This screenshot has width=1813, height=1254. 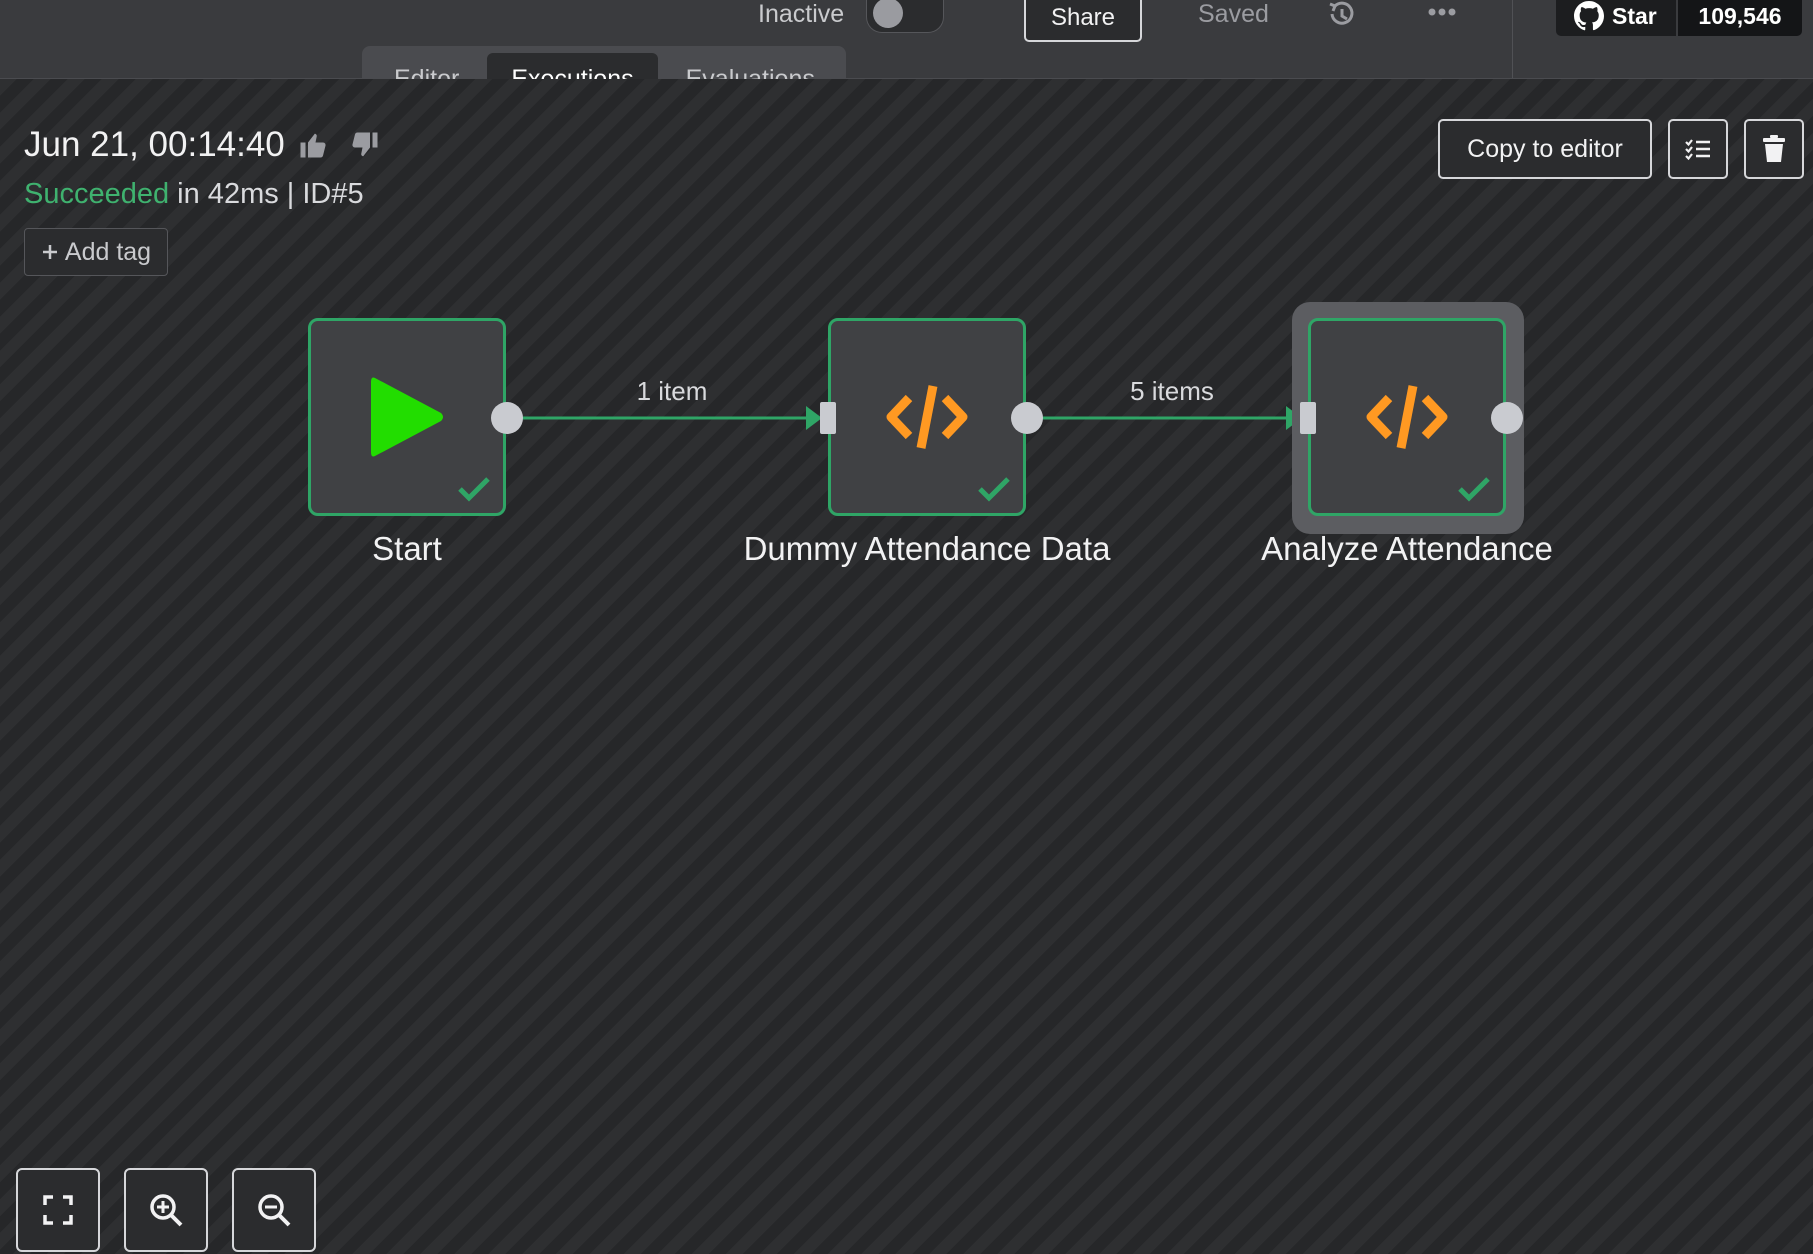 I want to click on workflow-status-label: Inactive, so click(x=801, y=14).